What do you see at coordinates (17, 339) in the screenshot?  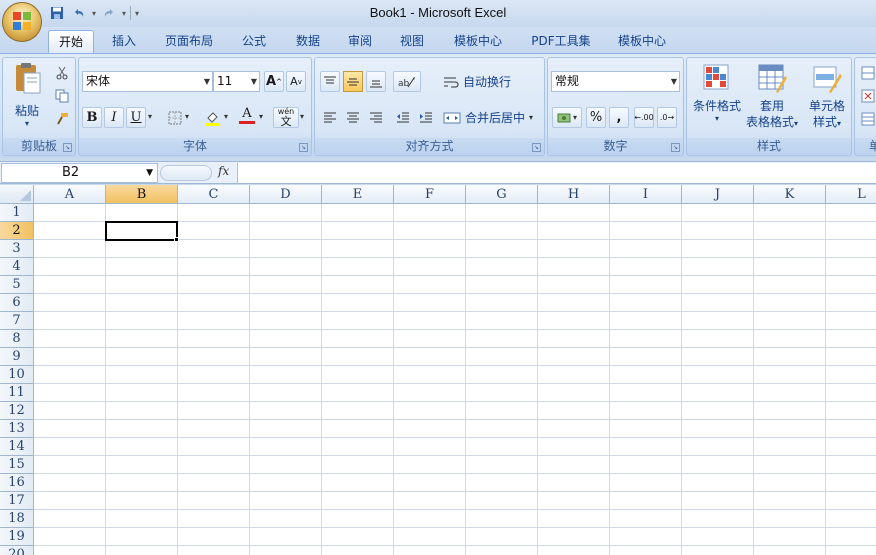 I see `row-header-8: 8` at bounding box center [17, 339].